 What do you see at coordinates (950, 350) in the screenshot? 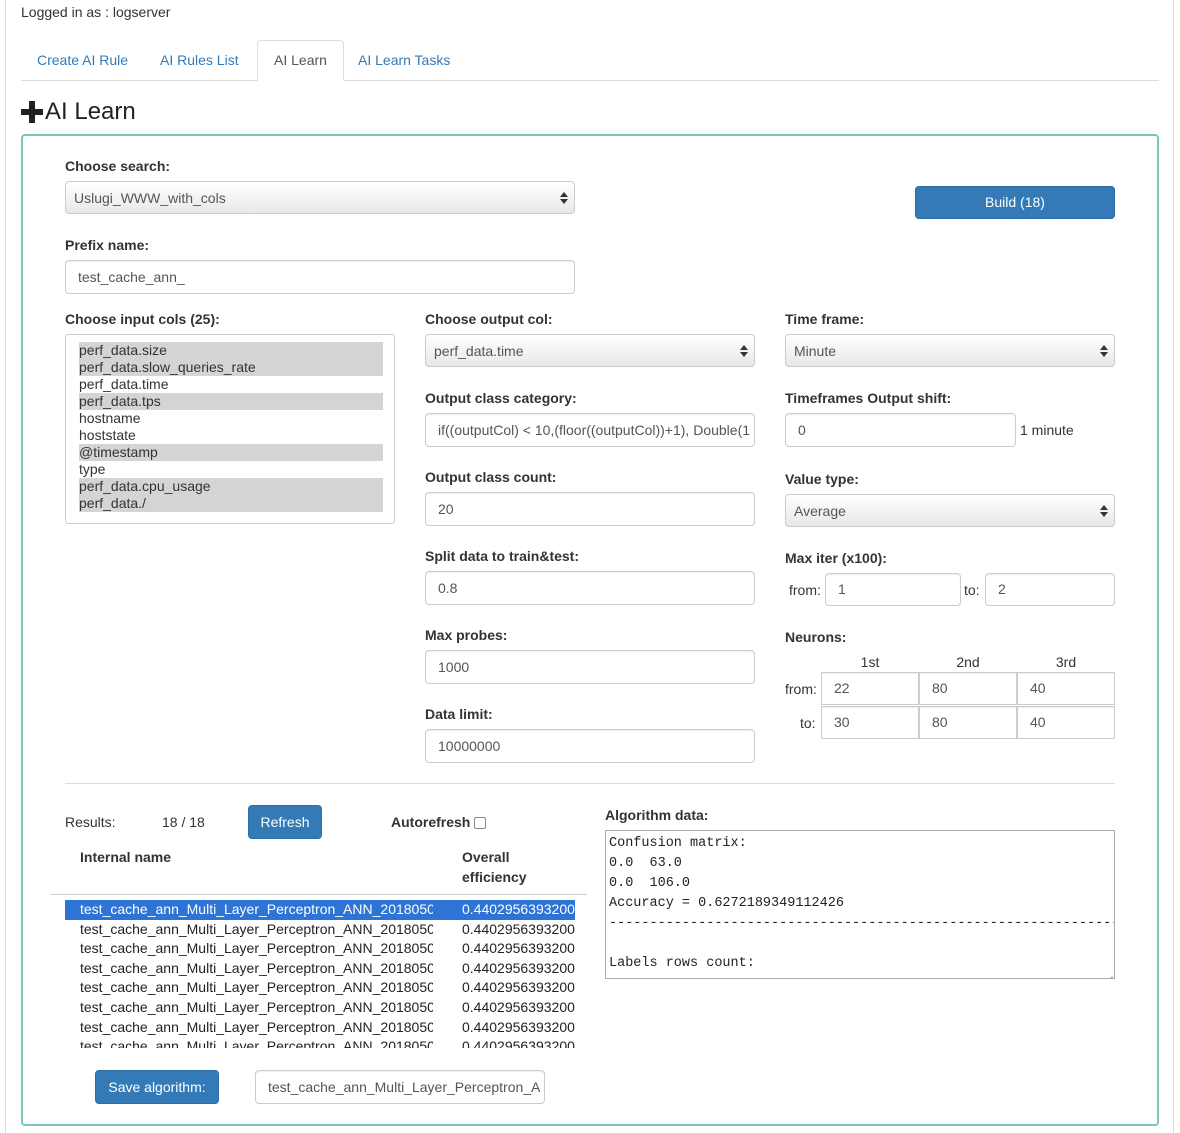
I see `time-frame-select: Minute` at bounding box center [950, 350].